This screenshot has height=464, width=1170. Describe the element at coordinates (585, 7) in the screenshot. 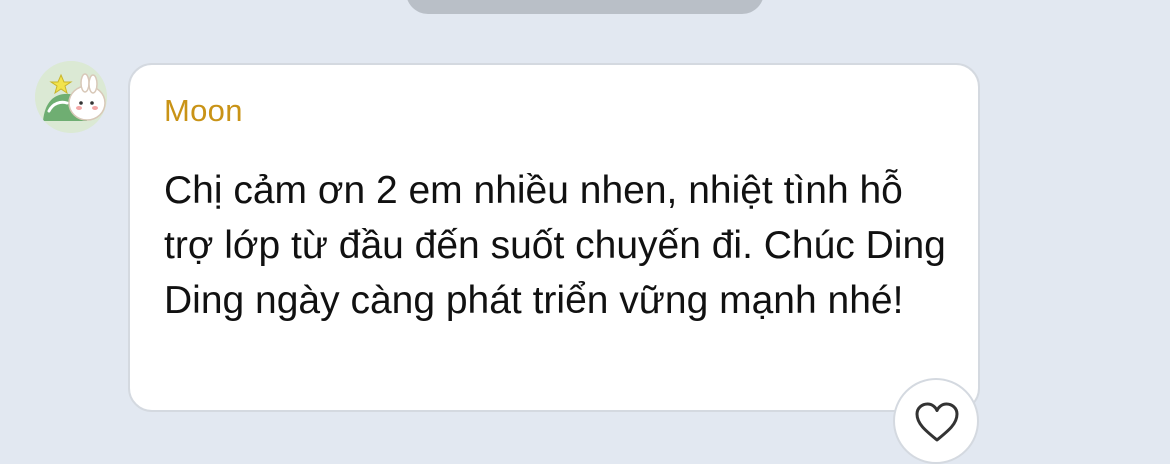

I see `previous-message-bubble-edge` at that location.